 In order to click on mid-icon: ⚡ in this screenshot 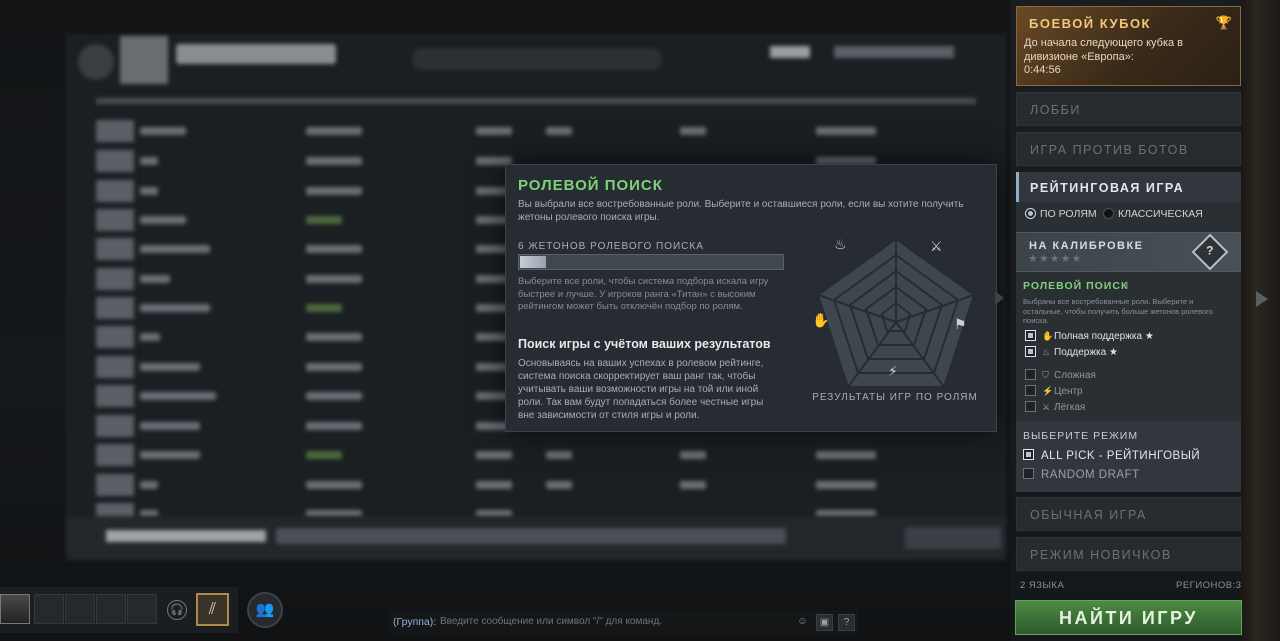, I will do `click(893, 372)`.